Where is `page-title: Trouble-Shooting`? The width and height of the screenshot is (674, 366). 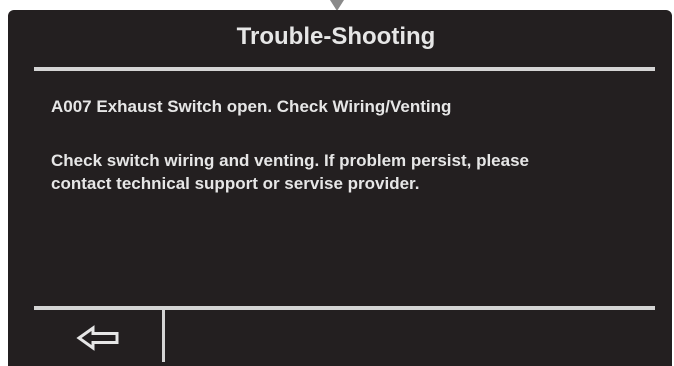 page-title: Trouble-Shooting is located at coordinates (336, 36).